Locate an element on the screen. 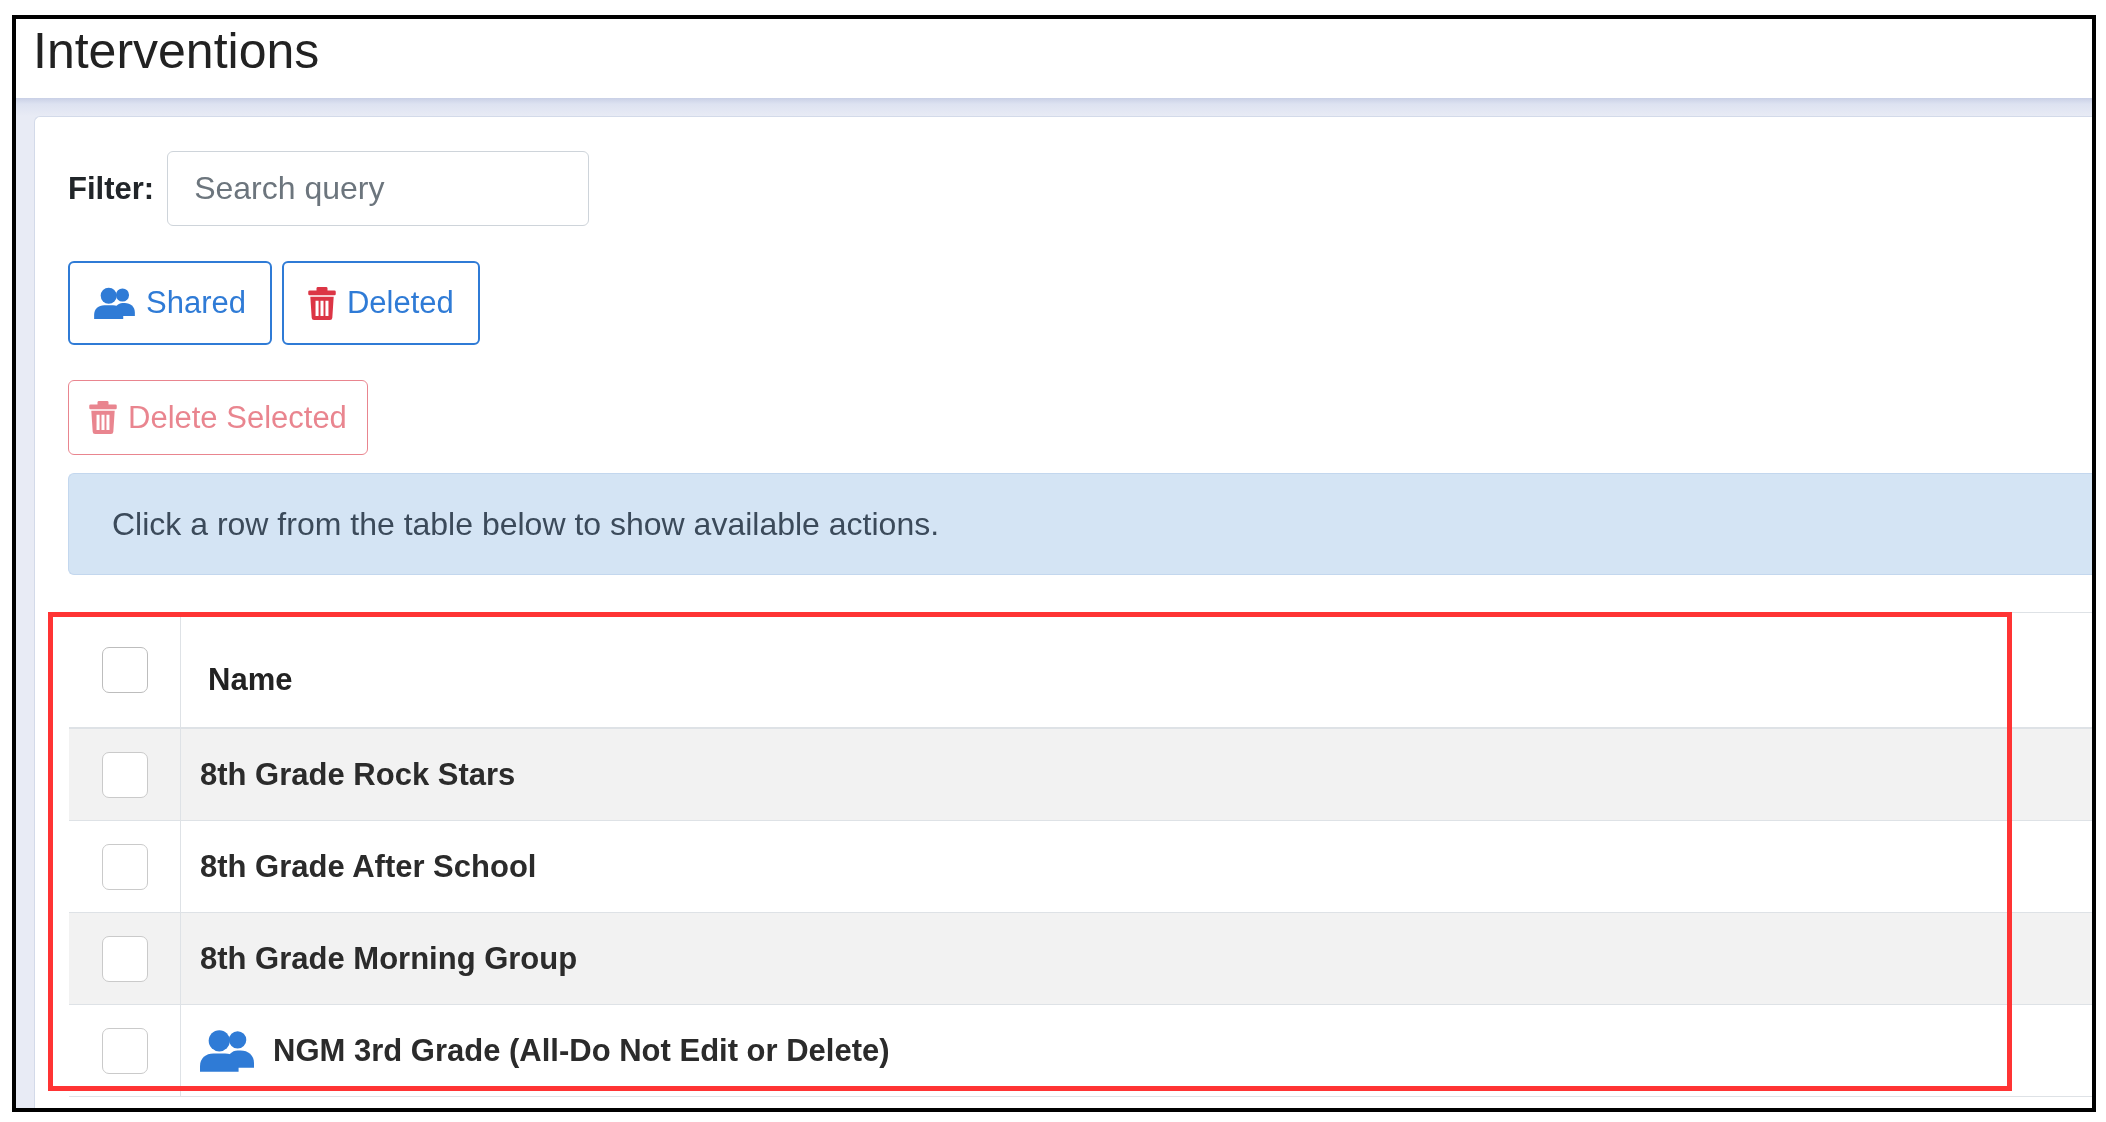  select-all-checkbox is located at coordinates (124, 670).